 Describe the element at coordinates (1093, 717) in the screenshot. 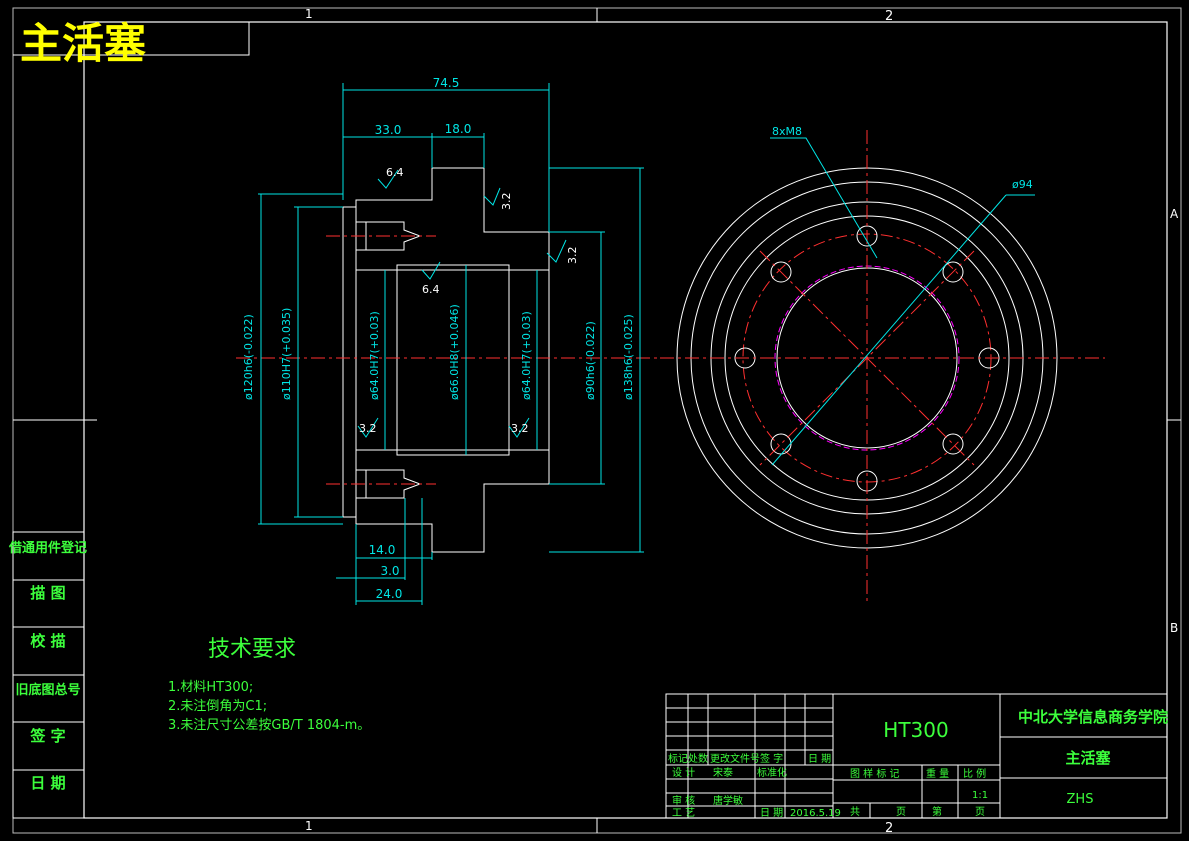

I see `tb-school: 中北大学信息商务学院` at that location.